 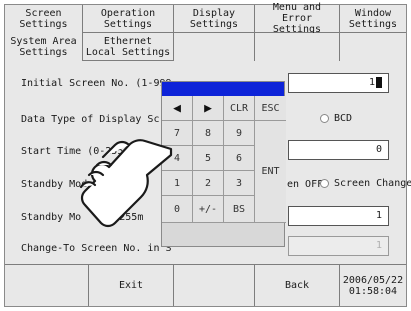 I want to click on tab-menu-error-settings: Menu and Error Settings, so click(x=297, y=18).